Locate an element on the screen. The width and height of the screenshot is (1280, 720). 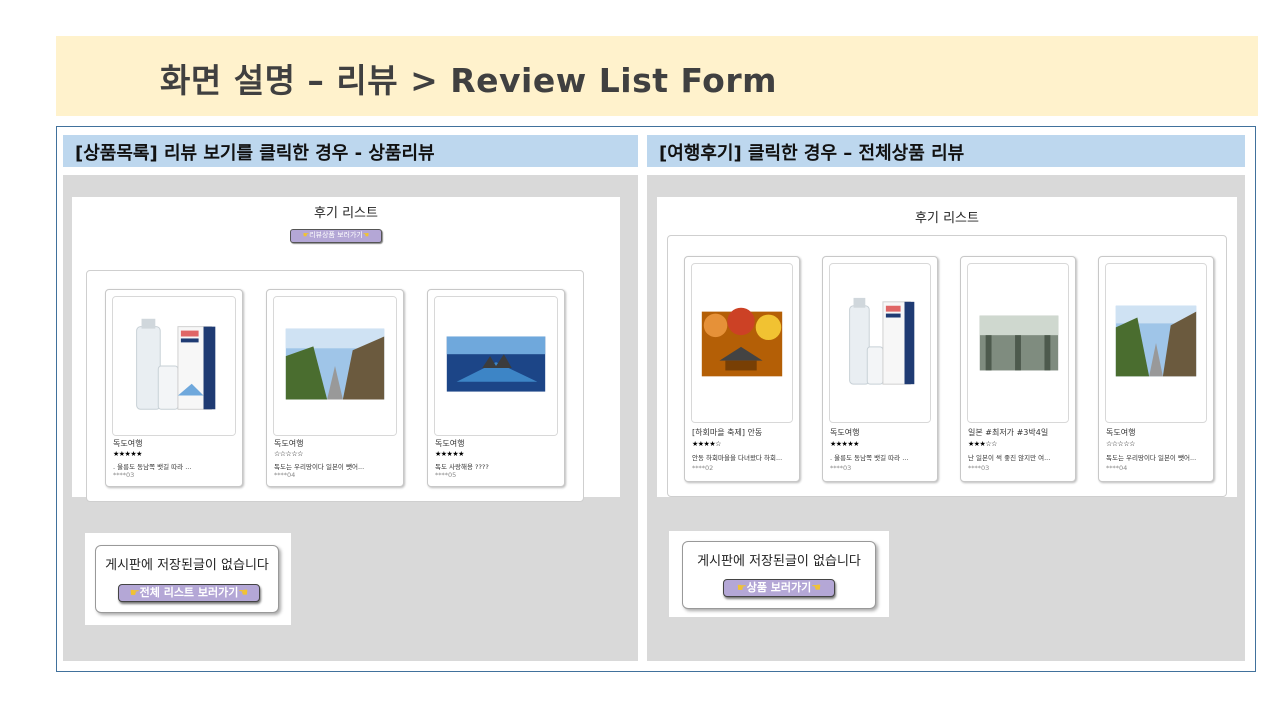
right-empty-box: 게시판에 저장된글이 없습니다 ☛상품 보러가기☚ is located at coordinates (779, 575).